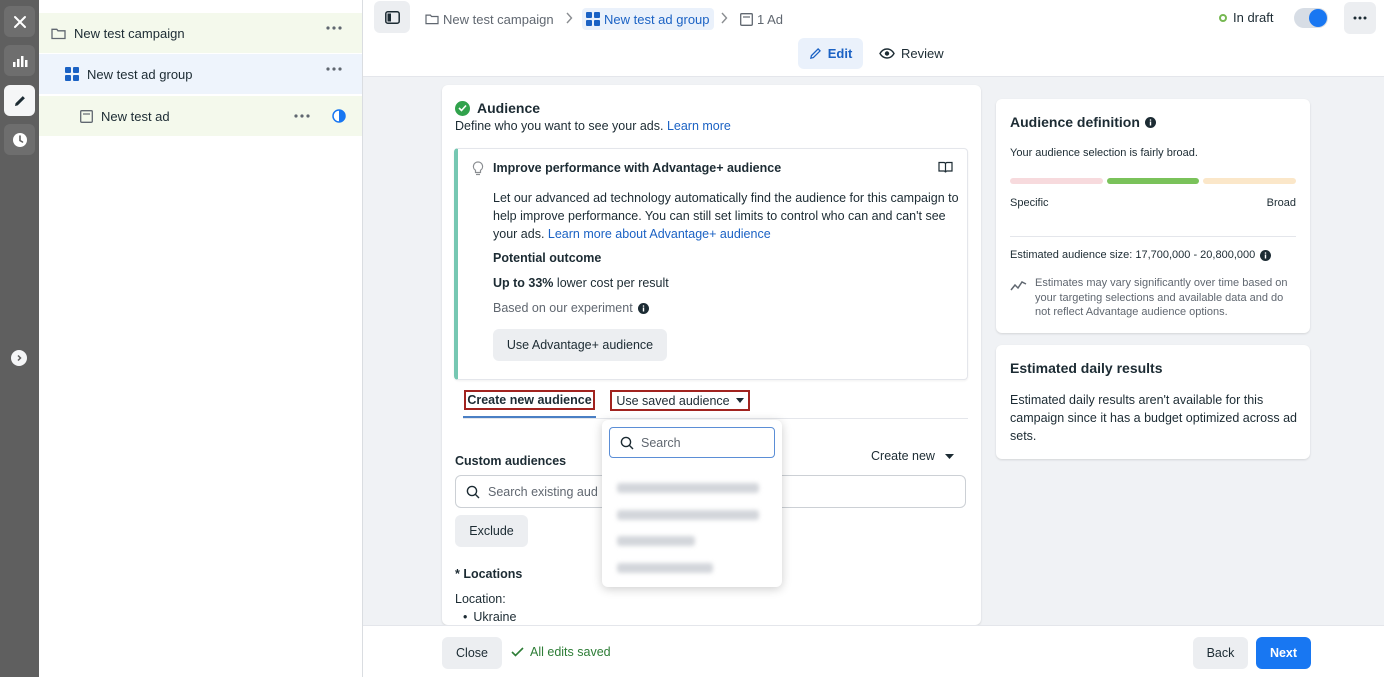 Image resolution: width=1384 pixels, height=677 pixels. I want to click on edit-mode-tab: Edit, so click(830, 53).